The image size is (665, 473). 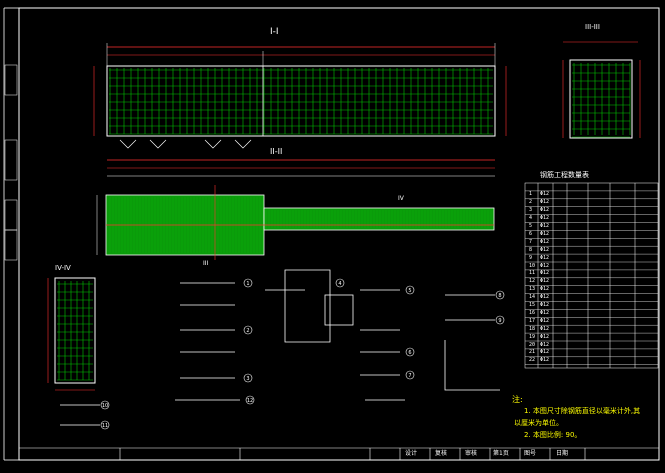 What do you see at coordinates (532, 328) in the screenshot?
I see `table-row: 18` at bounding box center [532, 328].